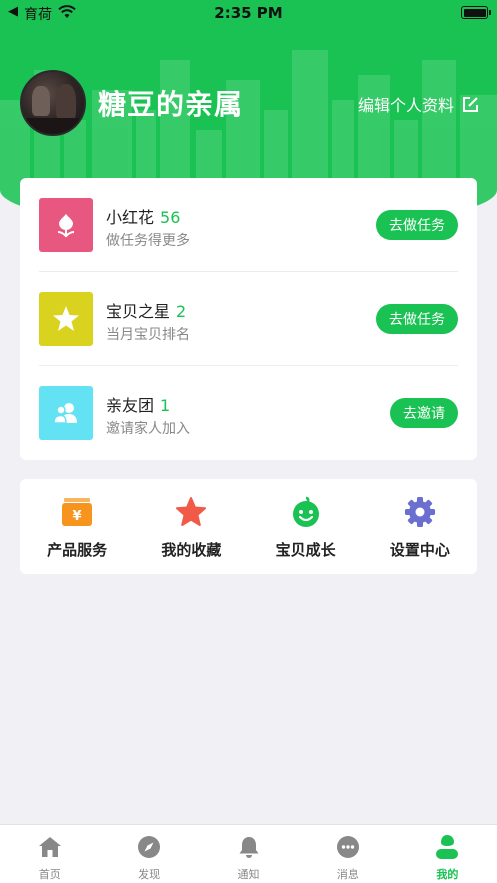 Image resolution: width=497 pixels, height=883 pixels. I want to click on feature-label: 产品服务, so click(77, 550).